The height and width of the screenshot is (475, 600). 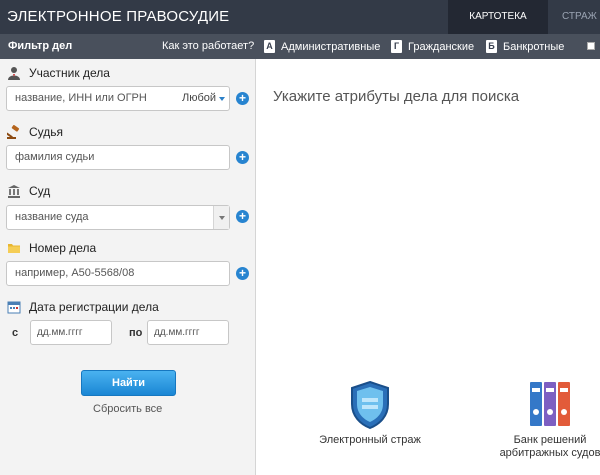 What do you see at coordinates (127, 409) in the screenshot?
I see `reset-all-link: Сбросить все` at bounding box center [127, 409].